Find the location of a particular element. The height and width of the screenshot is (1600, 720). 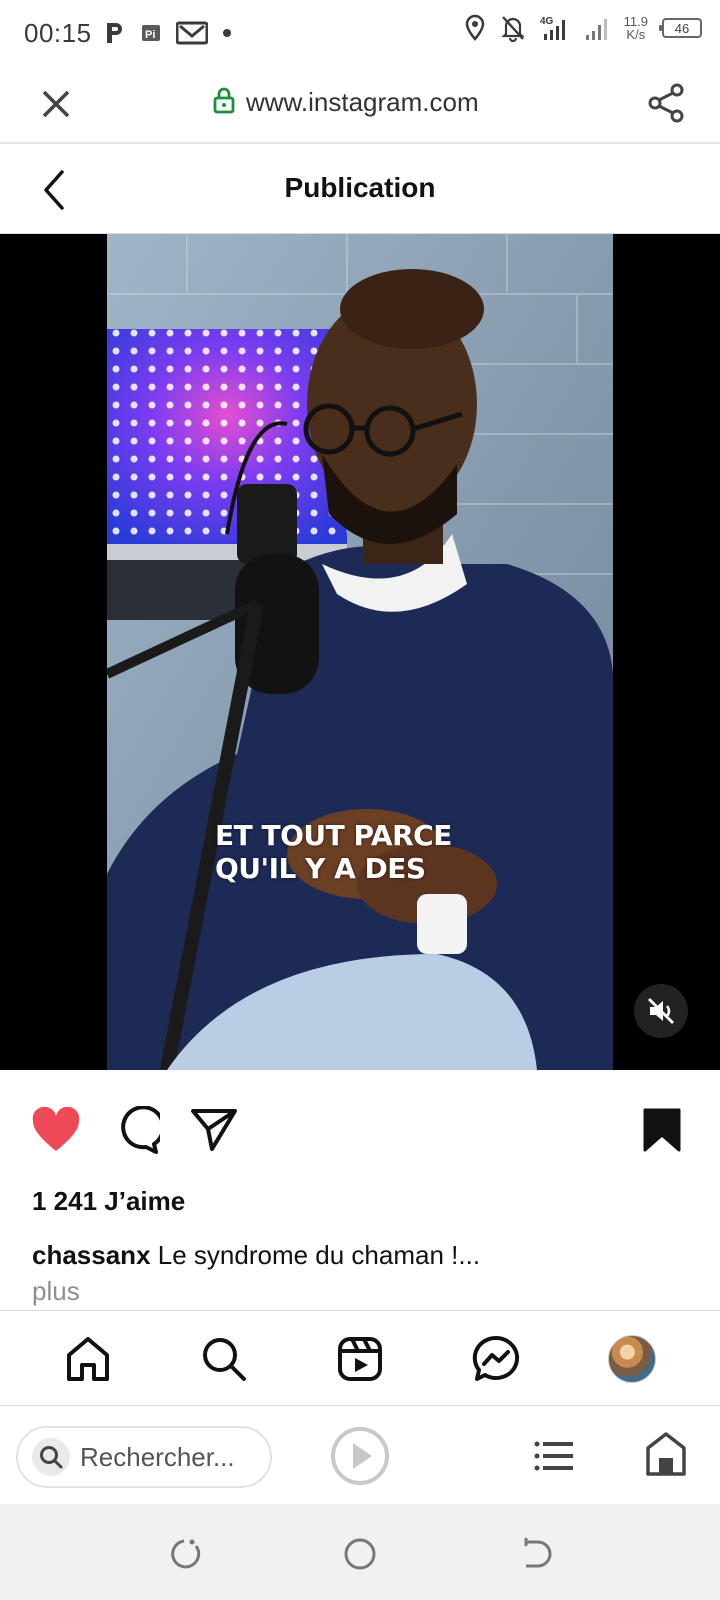

android-home-icon is located at coordinates (360, 1554).